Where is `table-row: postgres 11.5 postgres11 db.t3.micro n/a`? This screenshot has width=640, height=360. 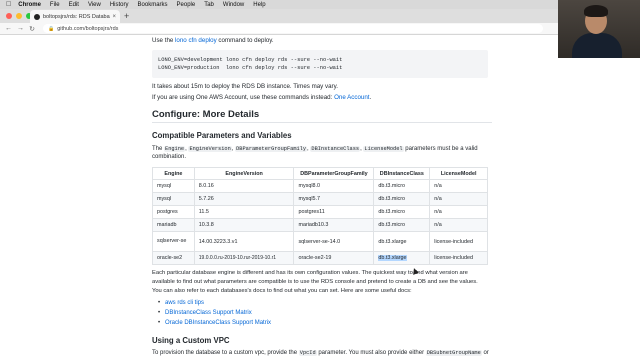
table-row: postgres 11.5 postgres11 db.t3.micro n/a is located at coordinates (320, 212).